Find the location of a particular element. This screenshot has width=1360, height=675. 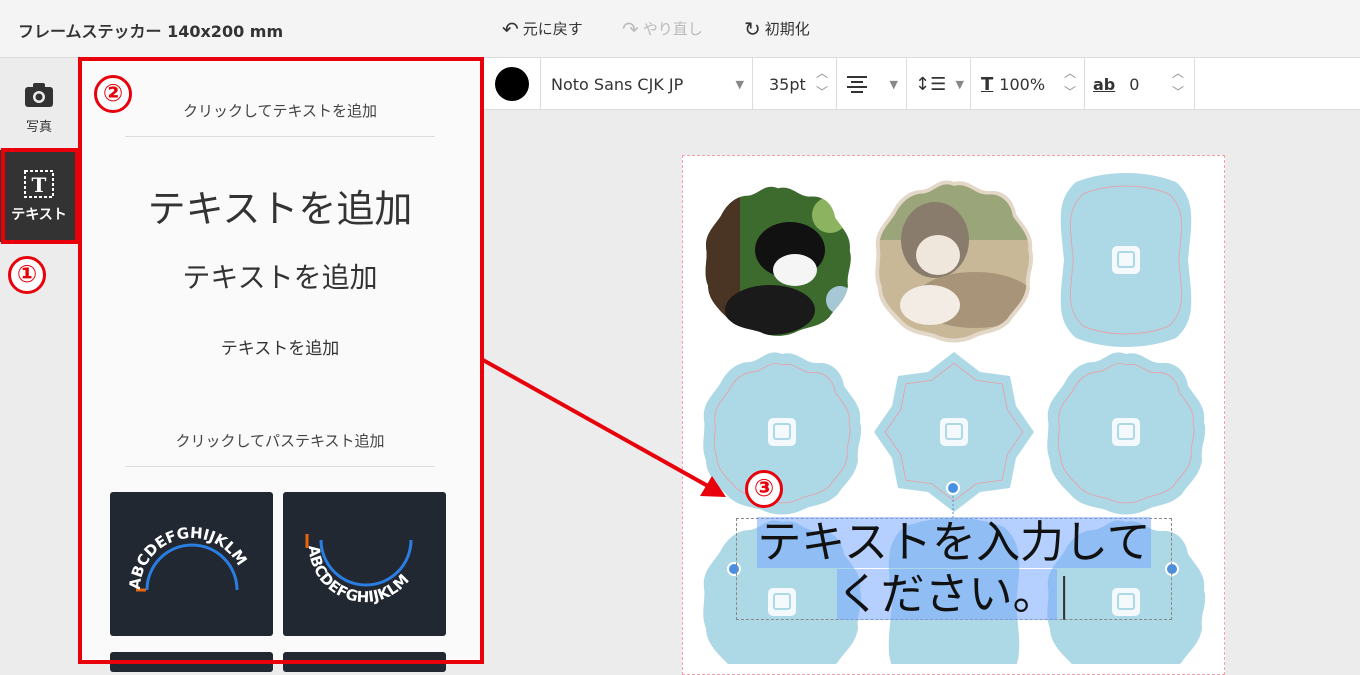

letter-spacing-value: 0 is located at coordinates (1134, 84).